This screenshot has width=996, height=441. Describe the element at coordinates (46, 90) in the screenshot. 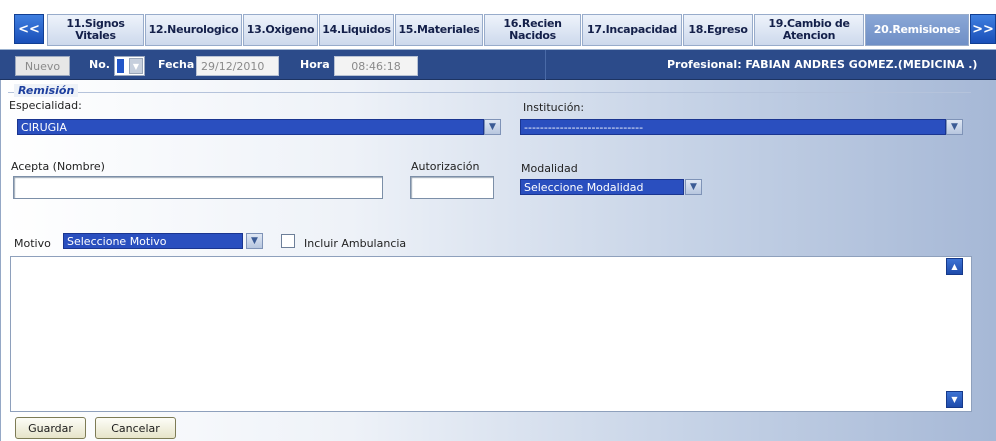

I see `remision-legend: Remisión` at that location.